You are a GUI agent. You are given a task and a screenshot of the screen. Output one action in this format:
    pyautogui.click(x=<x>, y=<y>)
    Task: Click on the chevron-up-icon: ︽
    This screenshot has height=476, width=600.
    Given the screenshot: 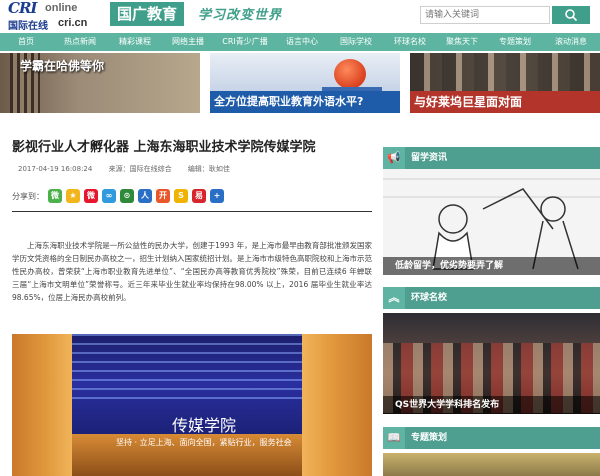 What is the action you would take?
    pyautogui.click(x=394, y=298)
    